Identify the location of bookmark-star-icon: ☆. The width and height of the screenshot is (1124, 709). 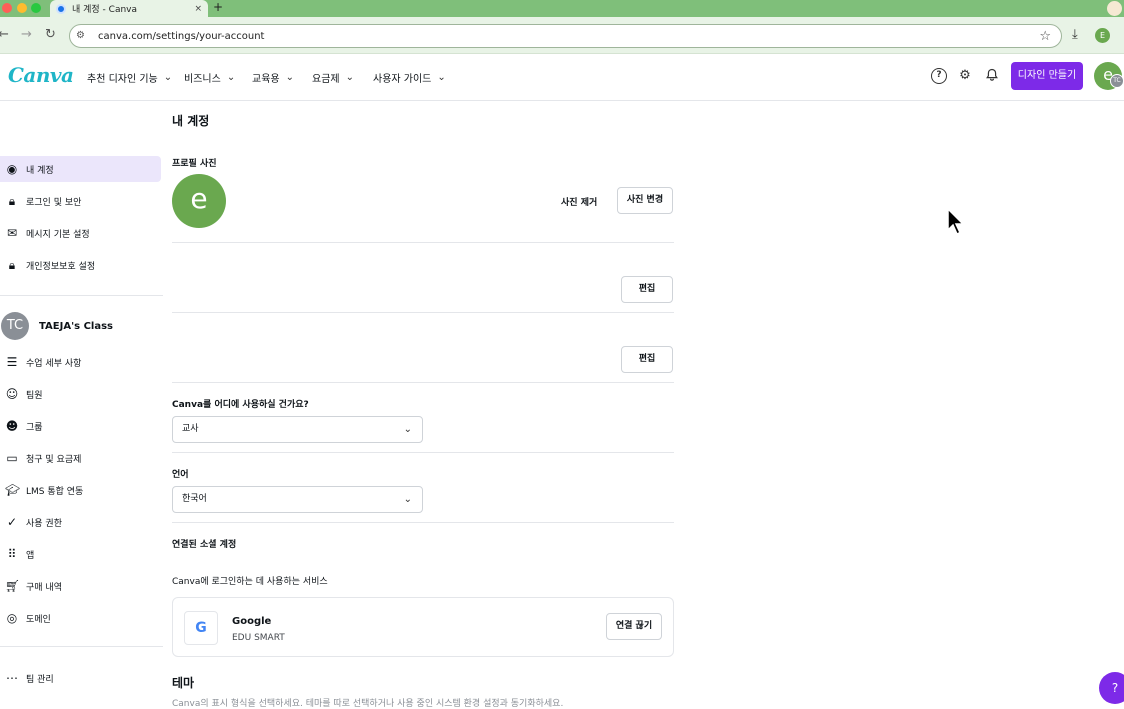
(1045, 36).